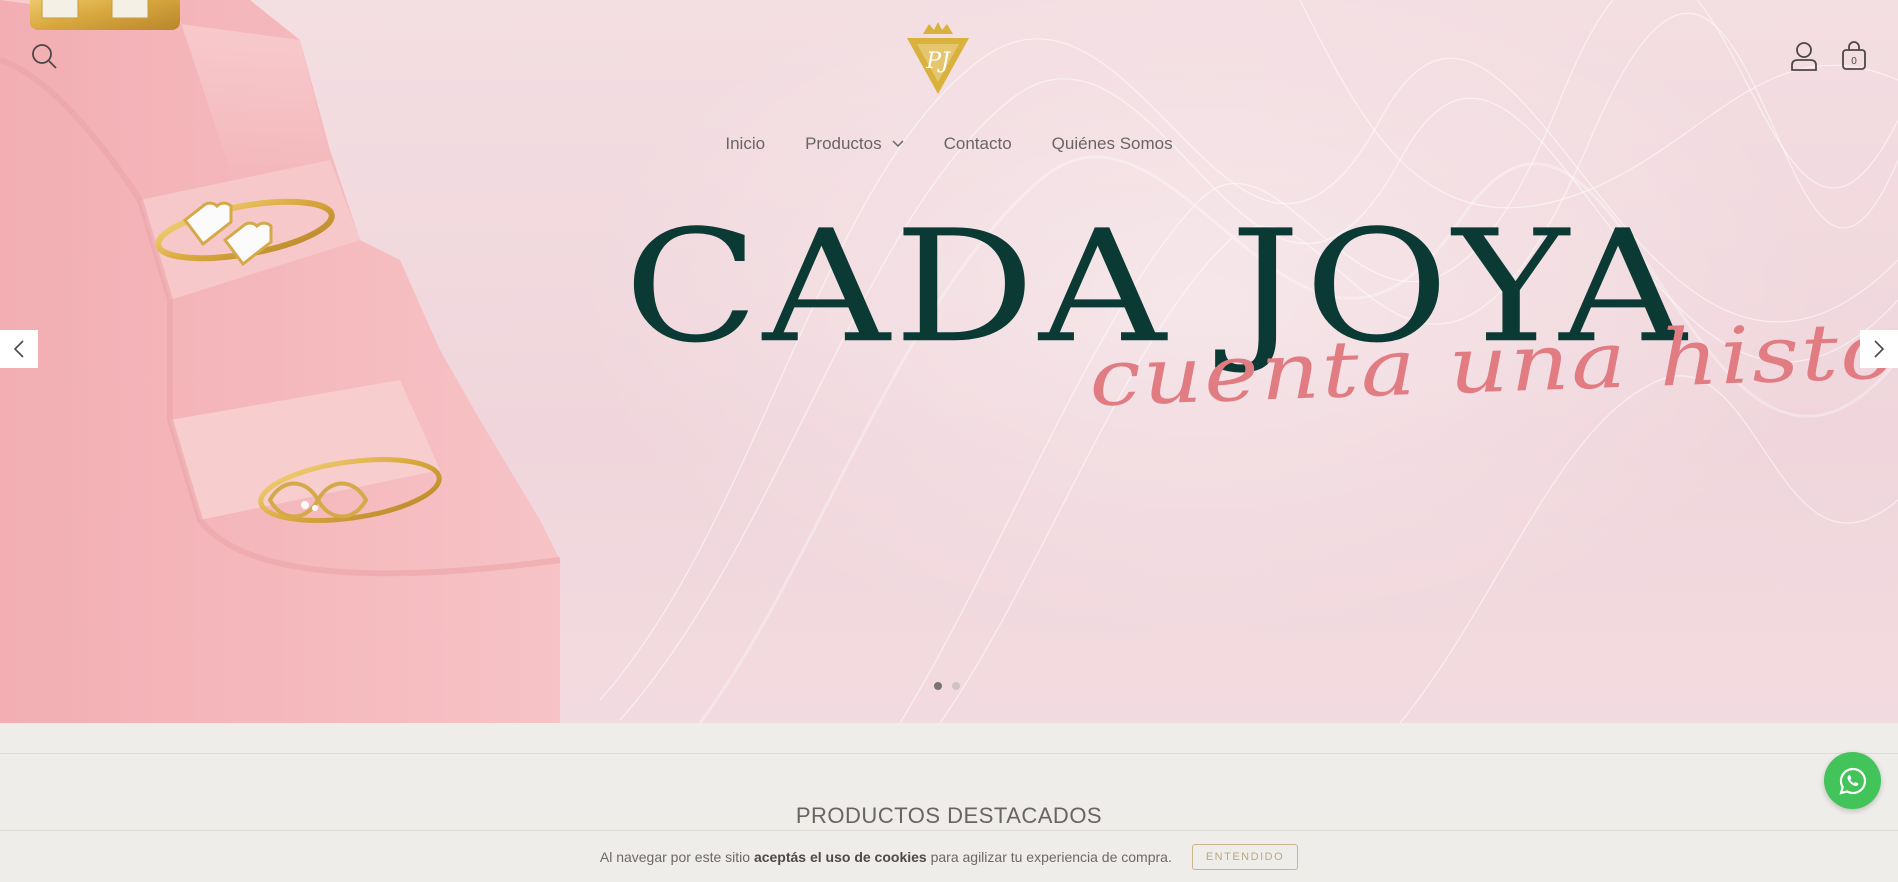 The height and width of the screenshot is (882, 1898). I want to click on main-nav: Inicio Productos Contacto Quiénes Somos, so click(949, 144).